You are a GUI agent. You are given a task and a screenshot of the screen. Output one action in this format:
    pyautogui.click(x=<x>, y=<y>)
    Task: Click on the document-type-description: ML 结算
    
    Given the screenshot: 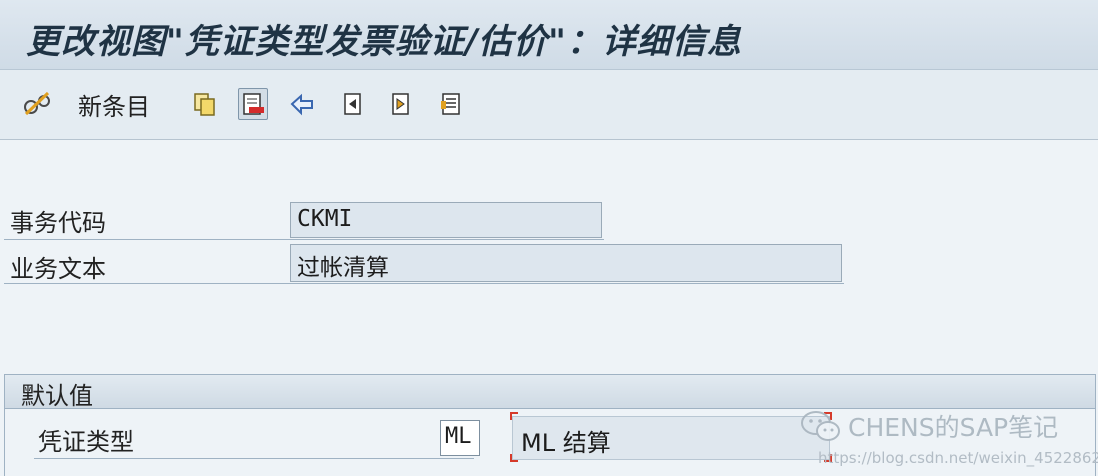 What is the action you would take?
    pyautogui.click(x=671, y=438)
    